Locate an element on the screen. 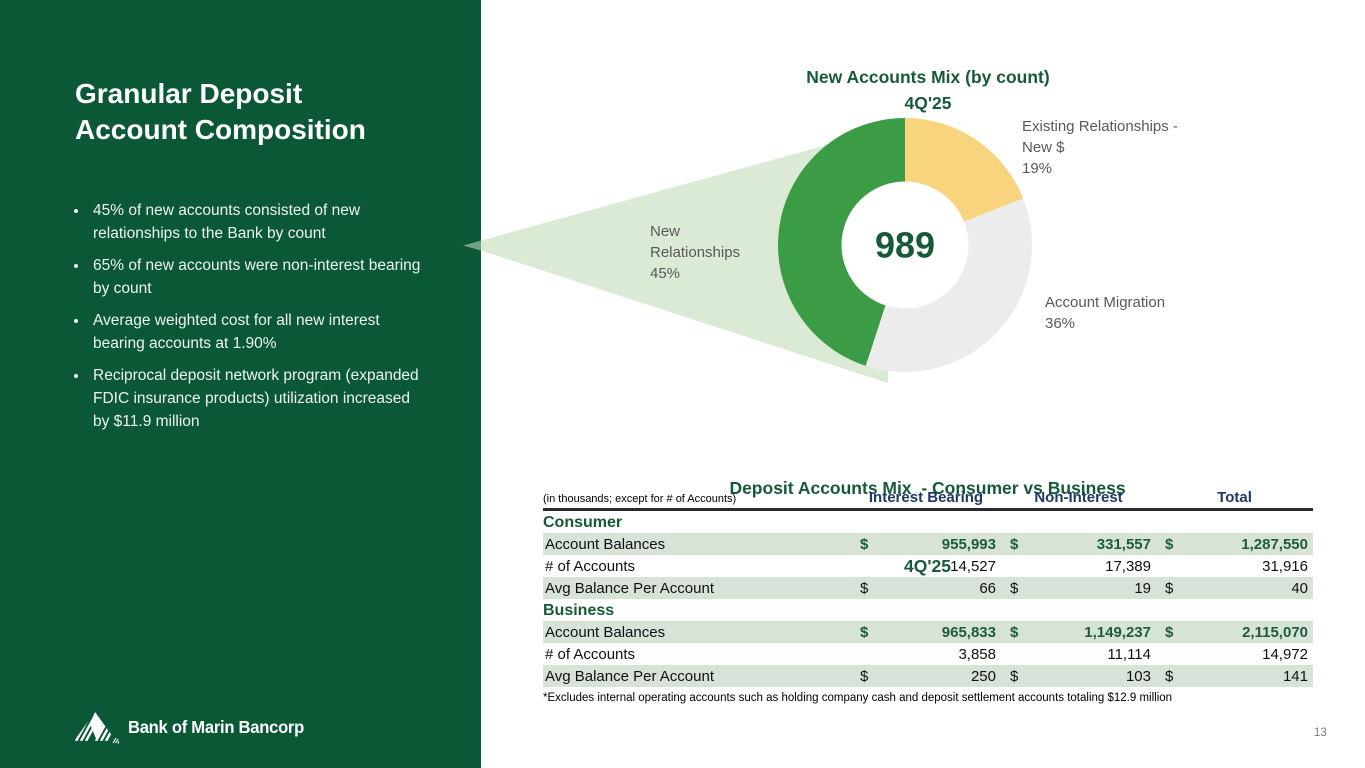 The width and height of the screenshot is (1365, 768). donut-title-line2: 4Q'25 is located at coordinates (928, 103).